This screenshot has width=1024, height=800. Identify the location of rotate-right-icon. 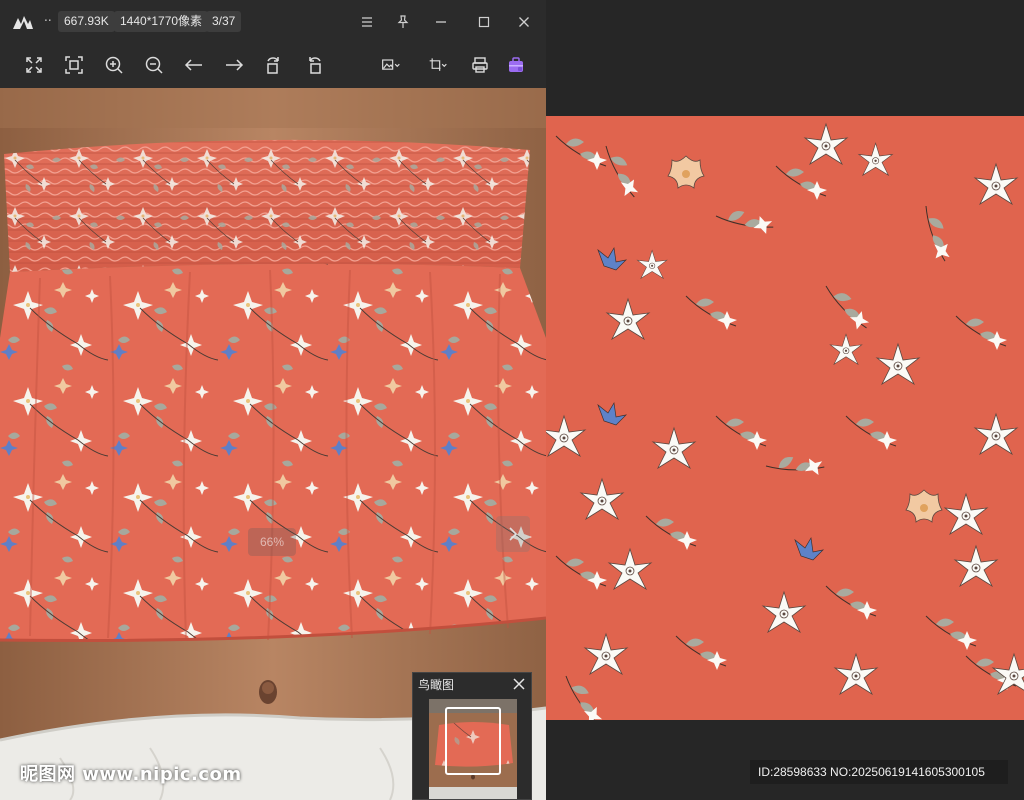
(315, 65).